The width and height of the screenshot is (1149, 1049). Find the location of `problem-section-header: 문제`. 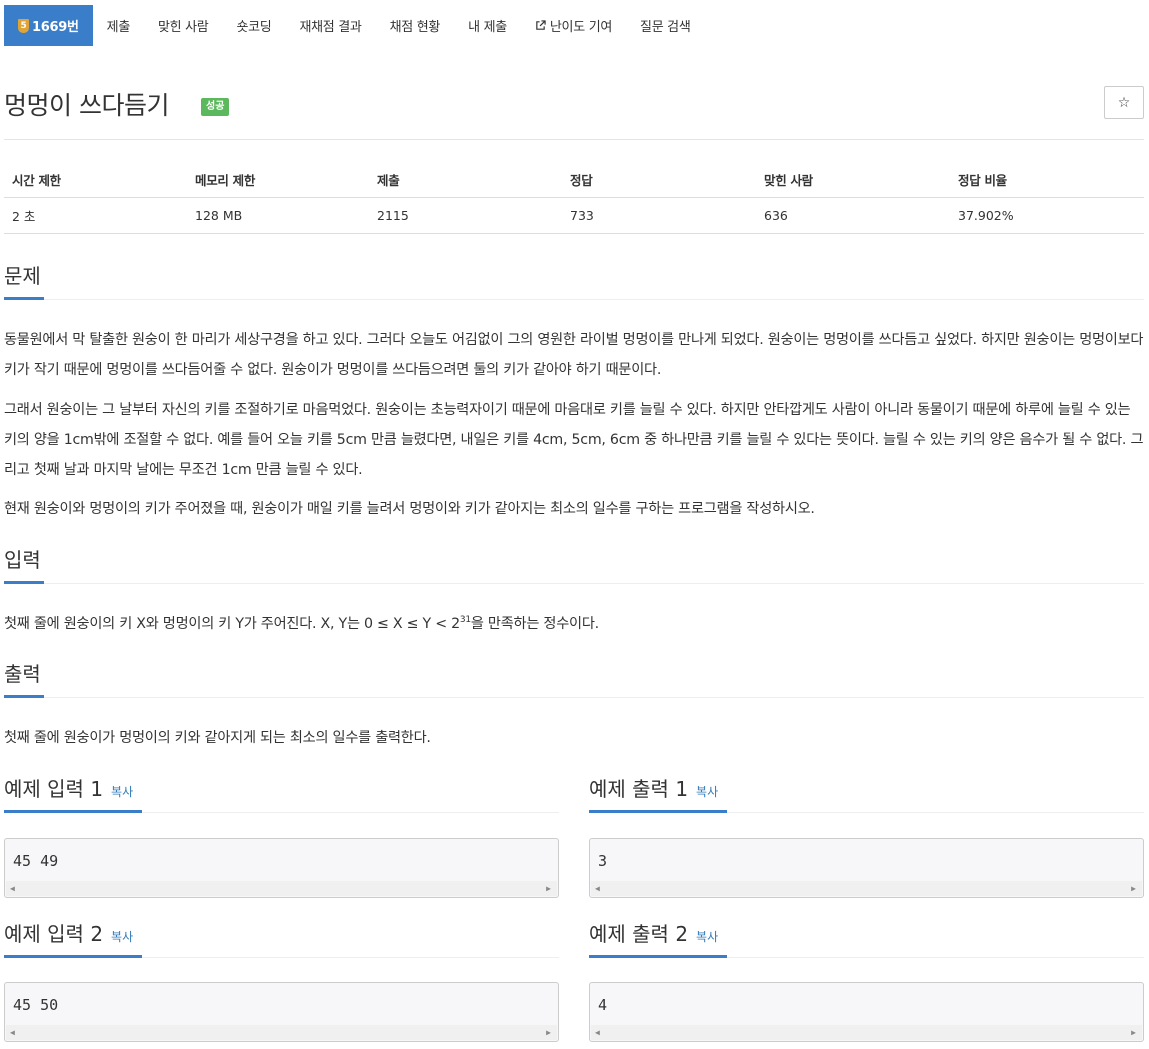

problem-section-header: 문제 is located at coordinates (574, 281).